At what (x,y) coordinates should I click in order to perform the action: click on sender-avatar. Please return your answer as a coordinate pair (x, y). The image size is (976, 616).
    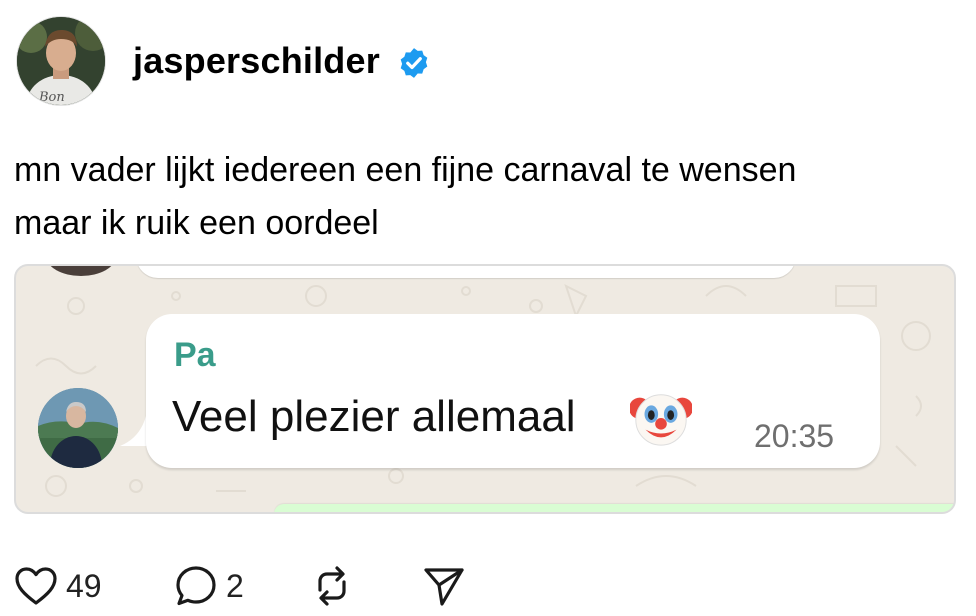
    Looking at the image, I should click on (78, 428).